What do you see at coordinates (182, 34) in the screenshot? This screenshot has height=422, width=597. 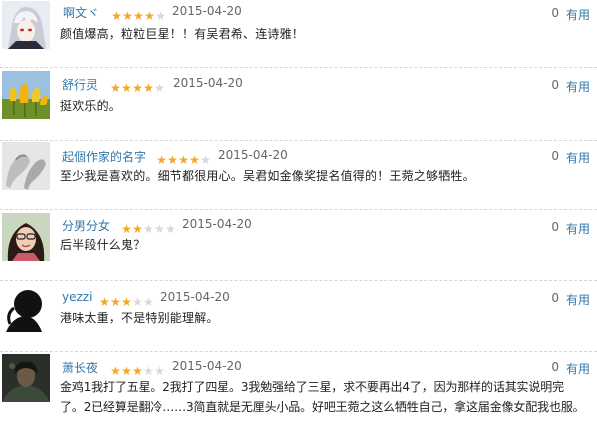 I see `review-text: 颜值爆高，粒粒巨星！！有吴君希、连诗雅！` at bounding box center [182, 34].